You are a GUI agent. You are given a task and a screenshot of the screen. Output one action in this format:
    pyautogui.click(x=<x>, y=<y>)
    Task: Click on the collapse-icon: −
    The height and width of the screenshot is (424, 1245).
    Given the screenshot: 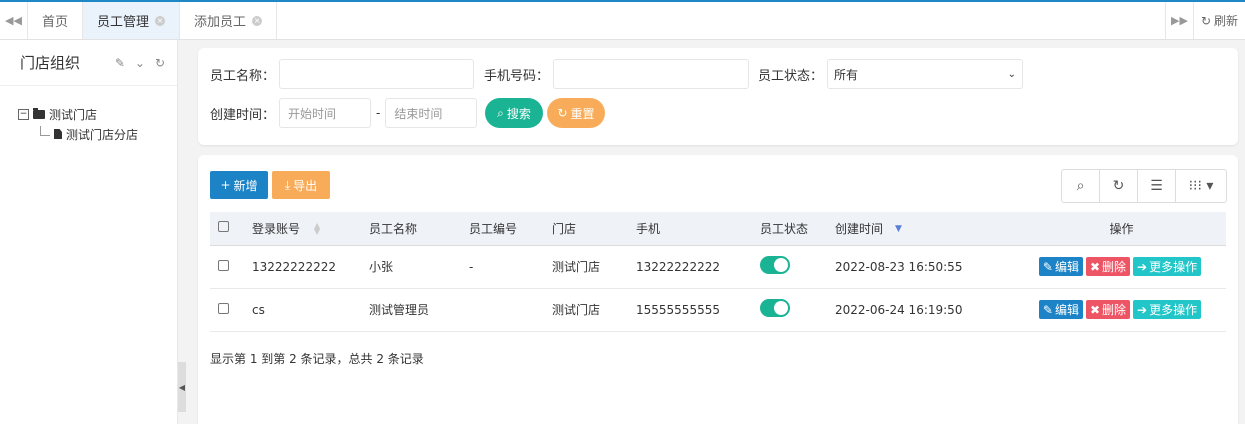 What is the action you would take?
    pyautogui.click(x=23, y=114)
    